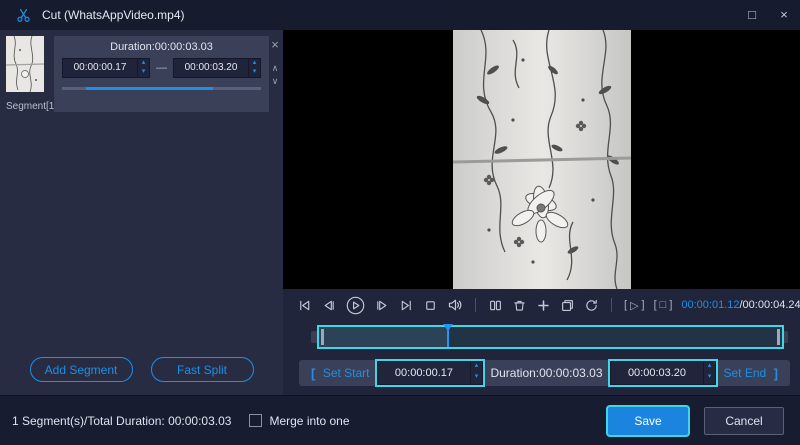  I want to click on segment-progress-bar, so click(161, 88).